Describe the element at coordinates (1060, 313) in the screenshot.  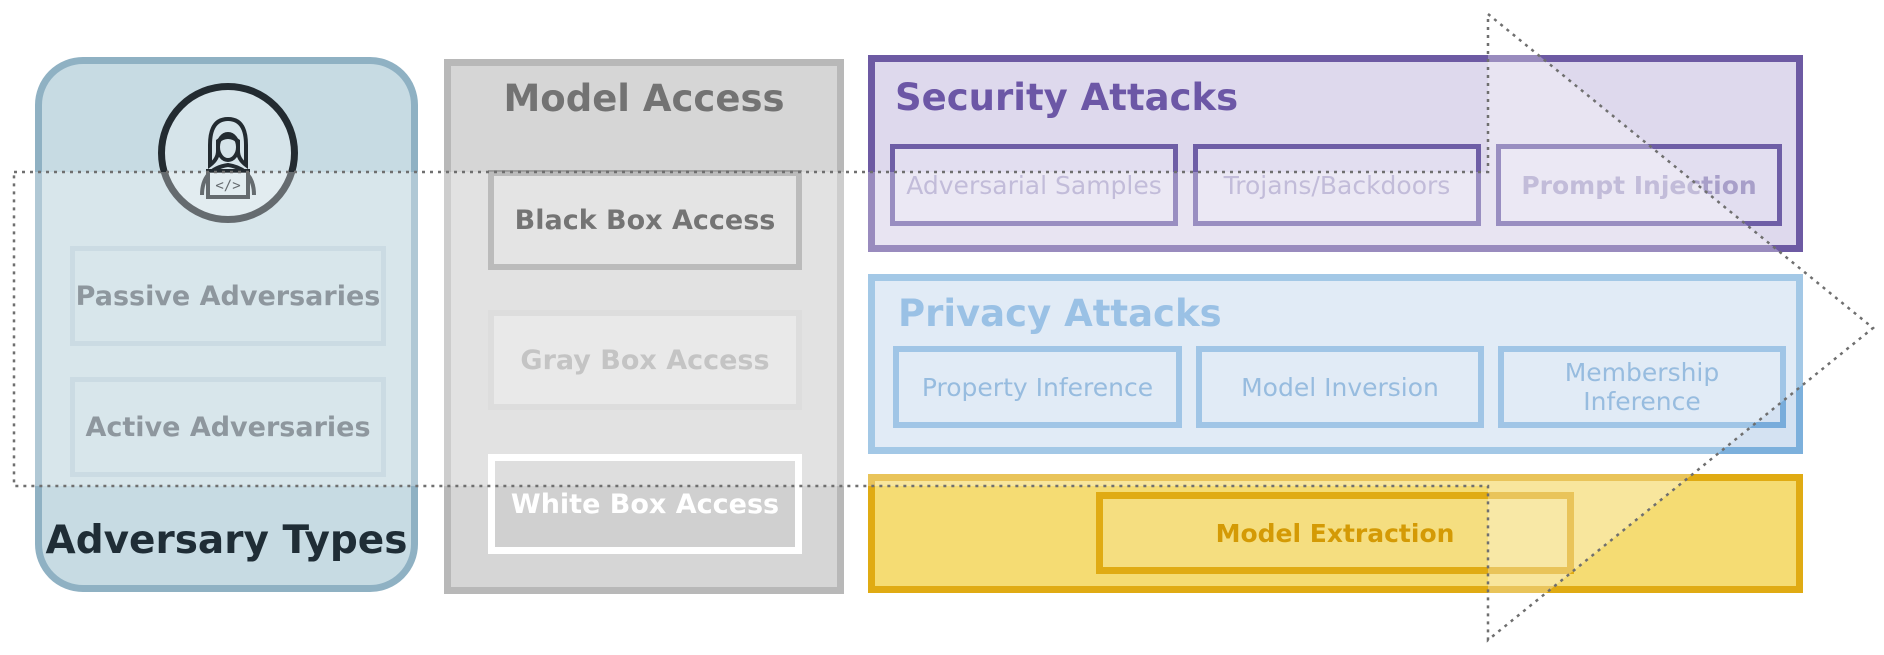
I see `privacy-attacks-title: Privacy Attacks` at that location.